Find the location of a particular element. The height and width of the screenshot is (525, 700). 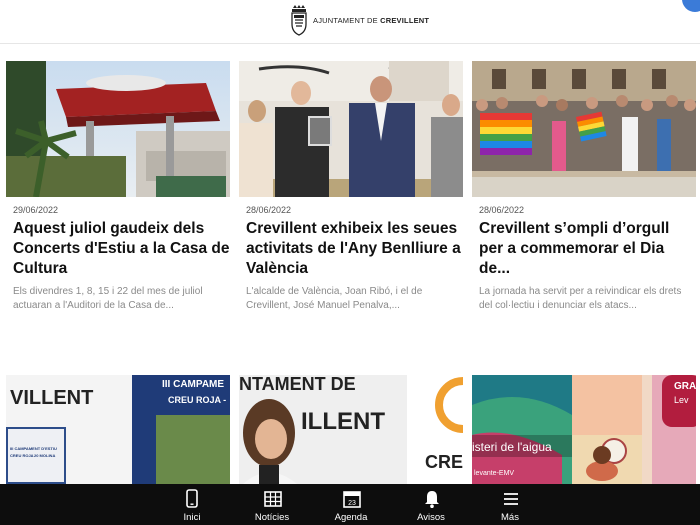

lower-card-3-text-3: GRA is located at coordinates (685, 386).